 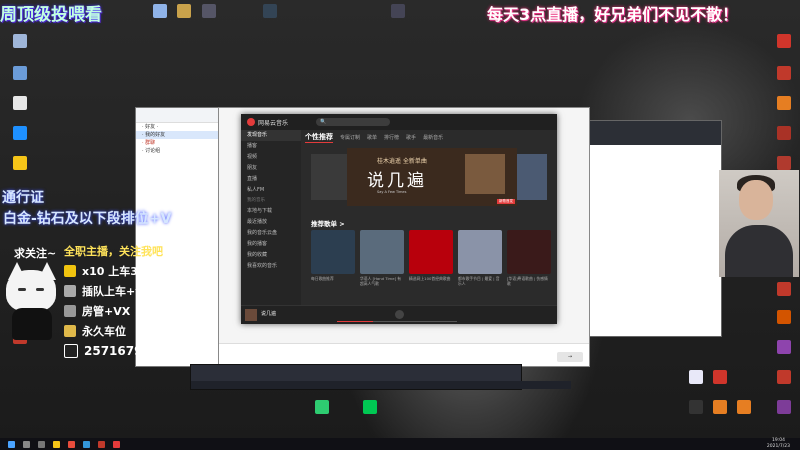 I want to click on desktop-icon-iqiyi, so click(x=370, y=407).